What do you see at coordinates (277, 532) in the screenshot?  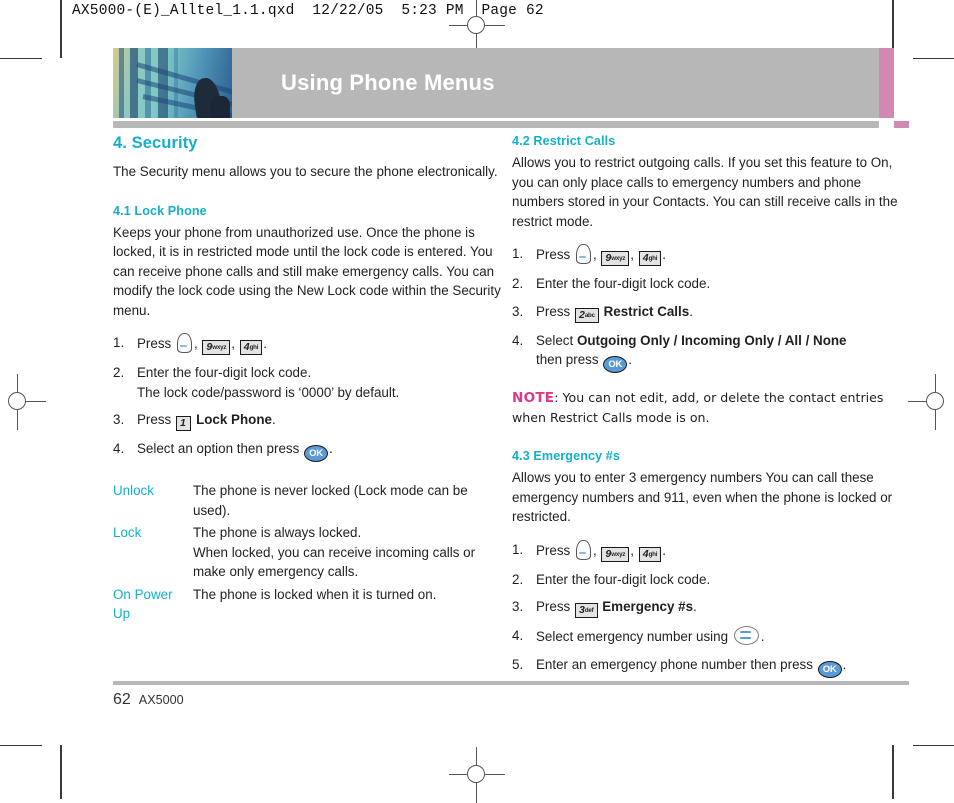 I see `option-desc-line-1: The phone is always locked.` at bounding box center [277, 532].